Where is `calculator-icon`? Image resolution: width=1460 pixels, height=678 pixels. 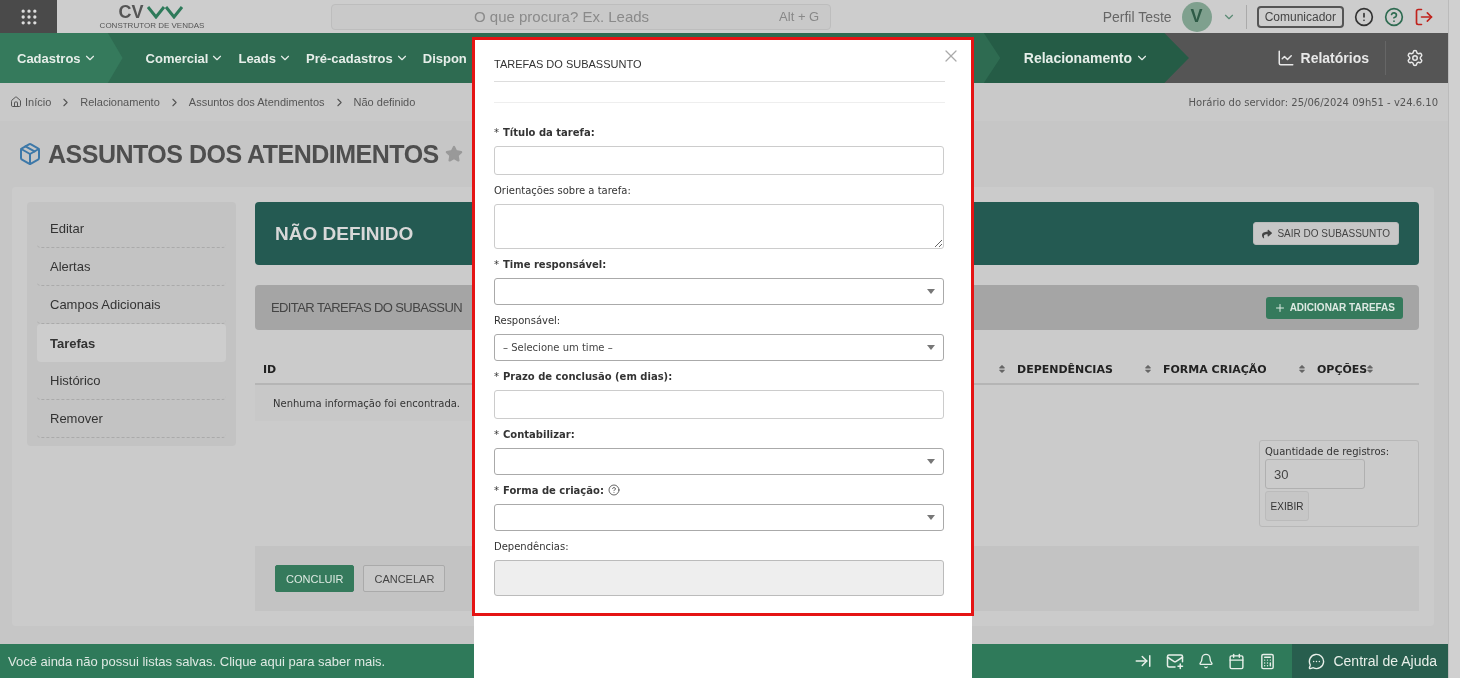 calculator-icon is located at coordinates (1268, 661).